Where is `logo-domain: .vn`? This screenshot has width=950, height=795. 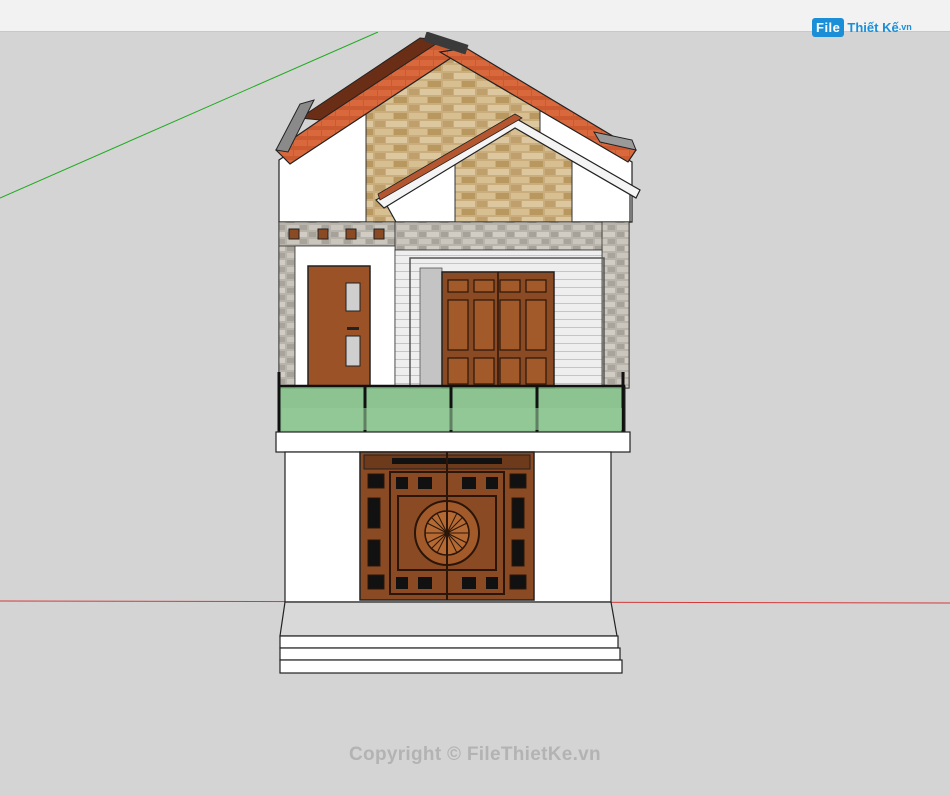
logo-domain: .vn is located at coordinates (905, 27).